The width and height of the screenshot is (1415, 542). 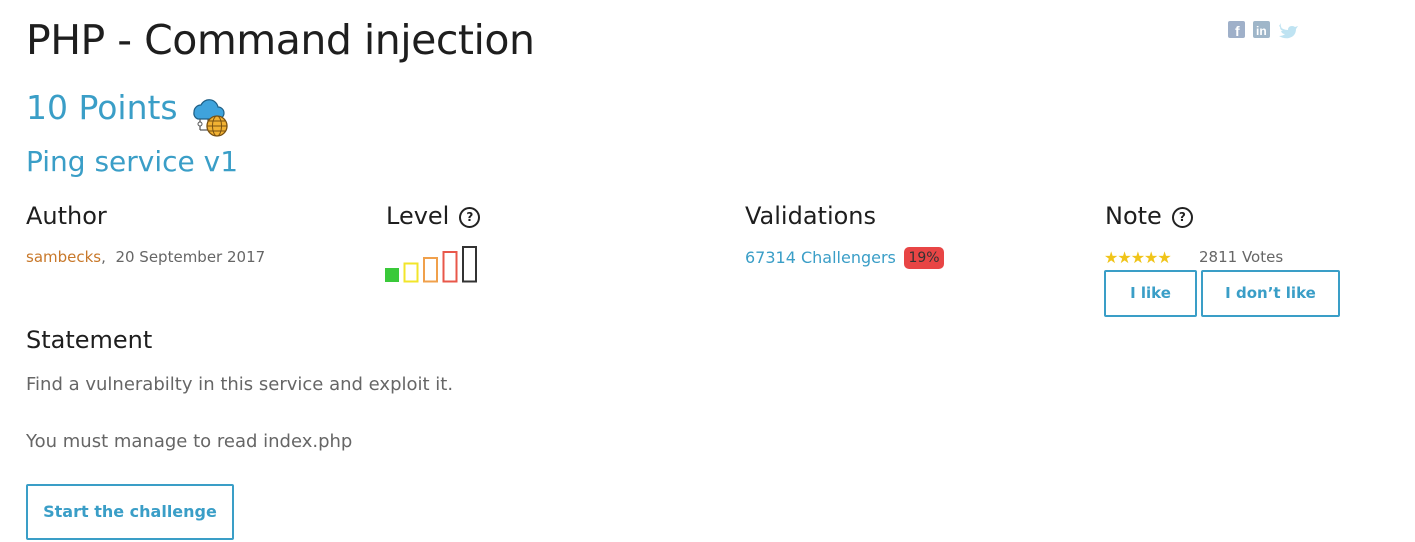 What do you see at coordinates (209, 115) in the screenshot?
I see `cloud-network-globe-icon` at bounding box center [209, 115].